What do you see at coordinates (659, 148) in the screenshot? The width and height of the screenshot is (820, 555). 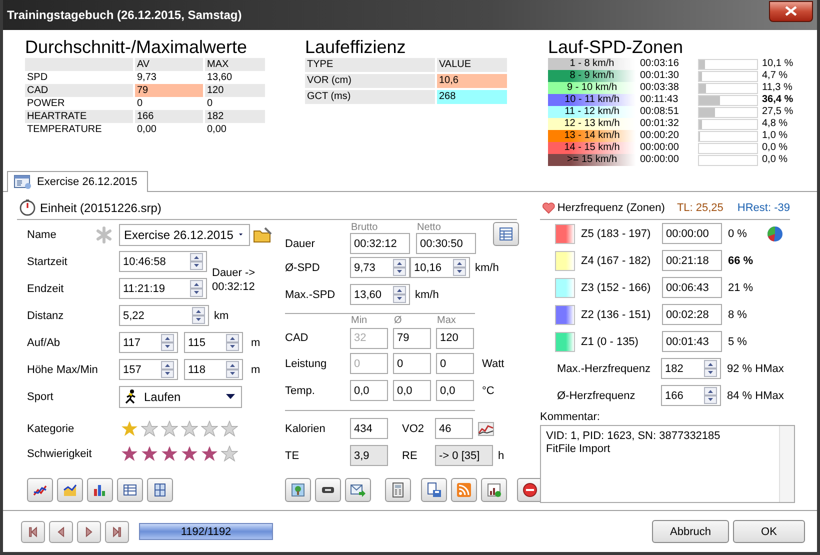 I see `table-cell-text: 00:00:00` at bounding box center [659, 148].